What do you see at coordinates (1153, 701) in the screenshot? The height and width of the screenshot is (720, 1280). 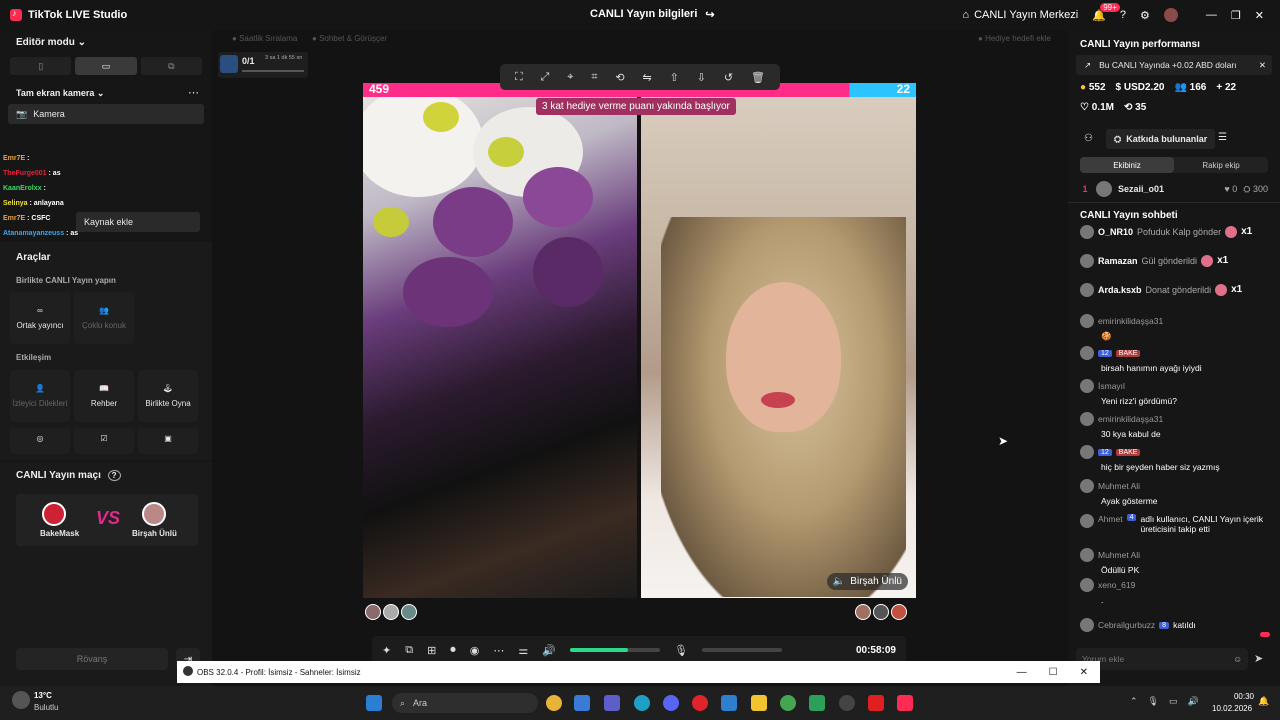 I see `mic-tray-icon: 🎙` at bounding box center [1153, 701].